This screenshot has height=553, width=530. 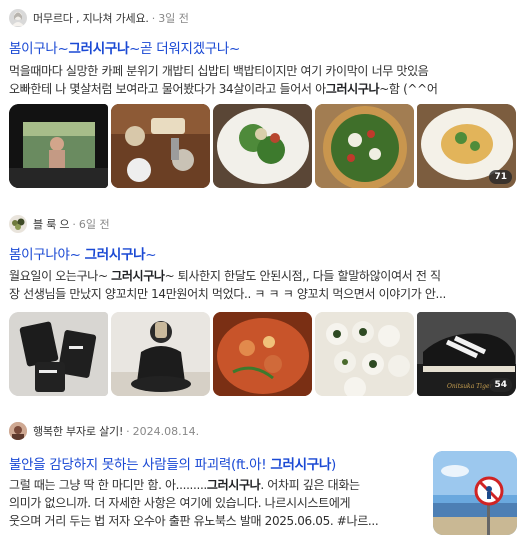 I want to click on stew-photo, so click(x=262, y=354).